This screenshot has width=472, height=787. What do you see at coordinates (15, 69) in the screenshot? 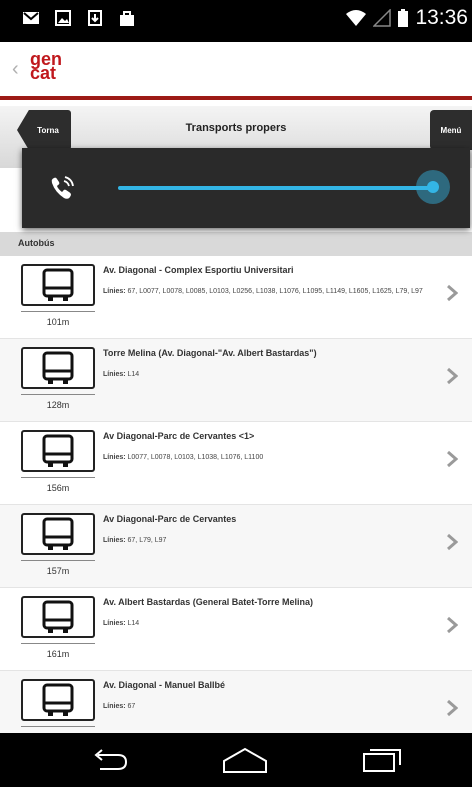
I see `up-navigation-chevron-icon: ‹` at bounding box center [15, 69].